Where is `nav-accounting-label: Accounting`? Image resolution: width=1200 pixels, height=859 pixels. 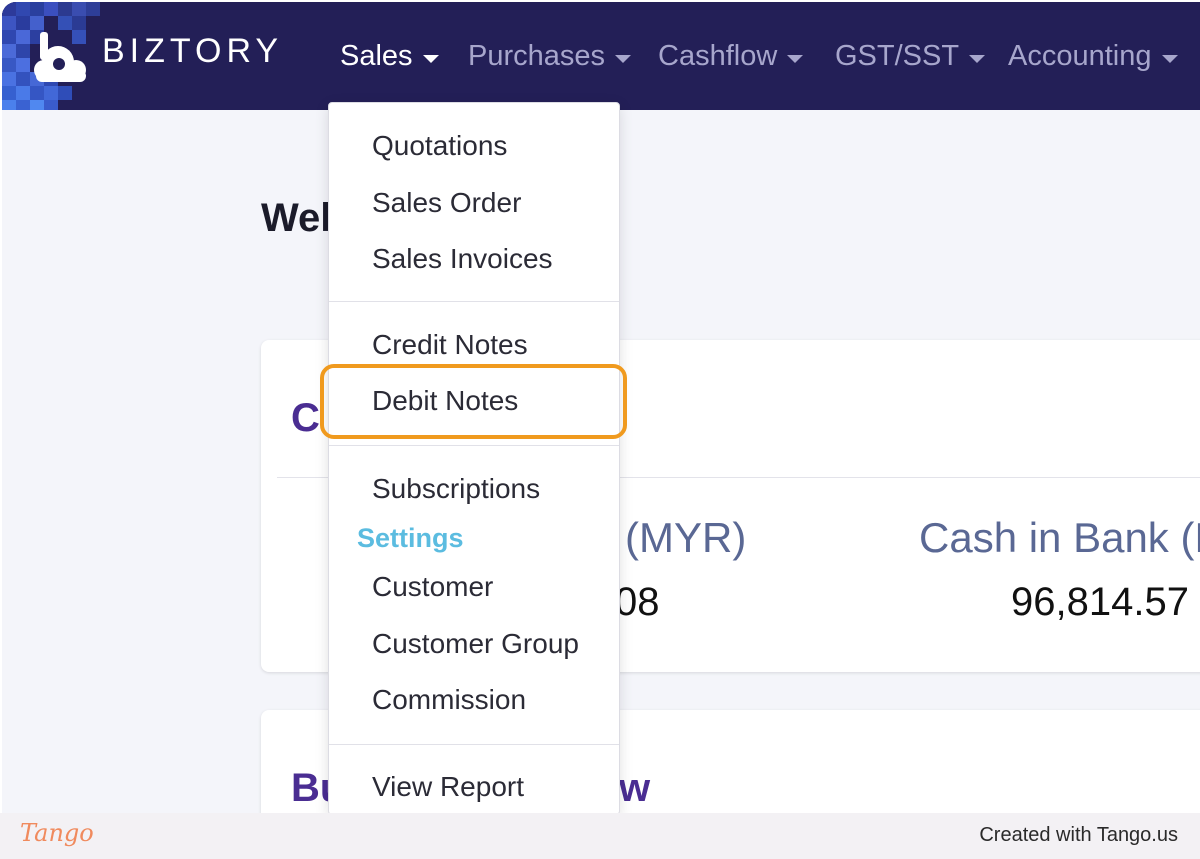
nav-accounting-label: Accounting is located at coordinates (1080, 56).